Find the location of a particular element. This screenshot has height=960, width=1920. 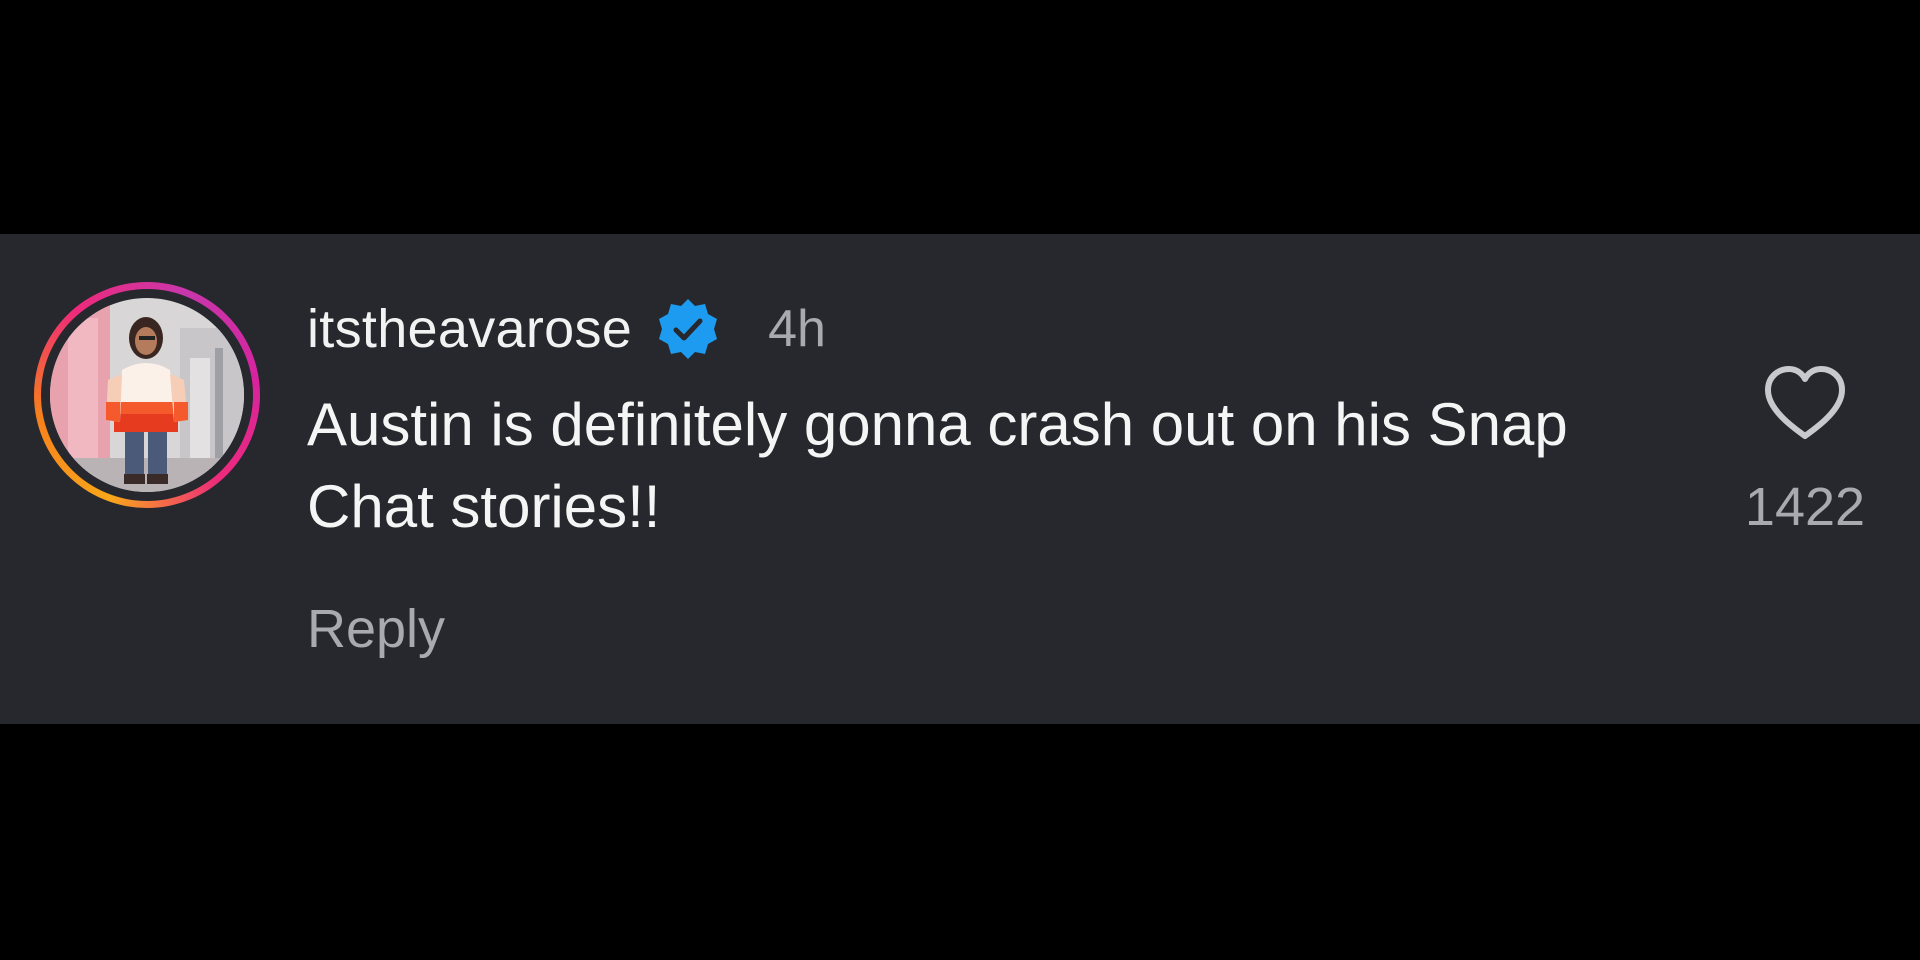

avatar-gap is located at coordinates (147, 395).